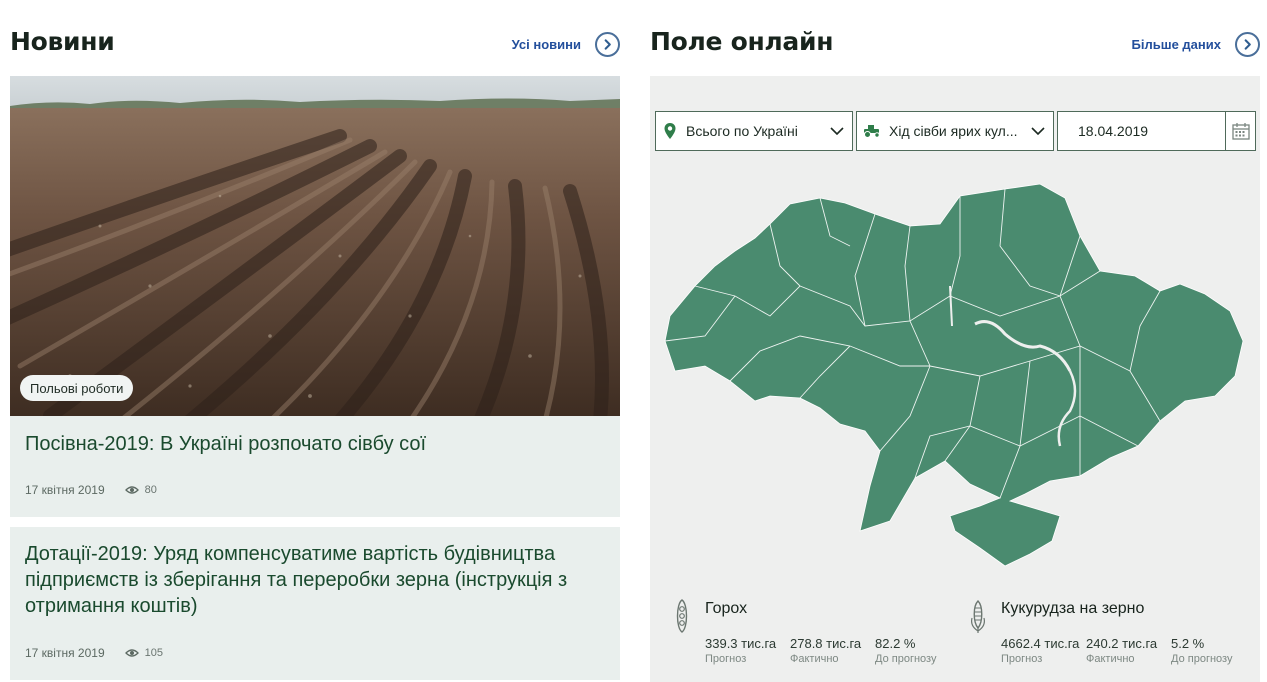 The width and height of the screenshot is (1267, 682). Describe the element at coordinates (726, 608) in the screenshot. I see `crop-name: Горох` at that location.